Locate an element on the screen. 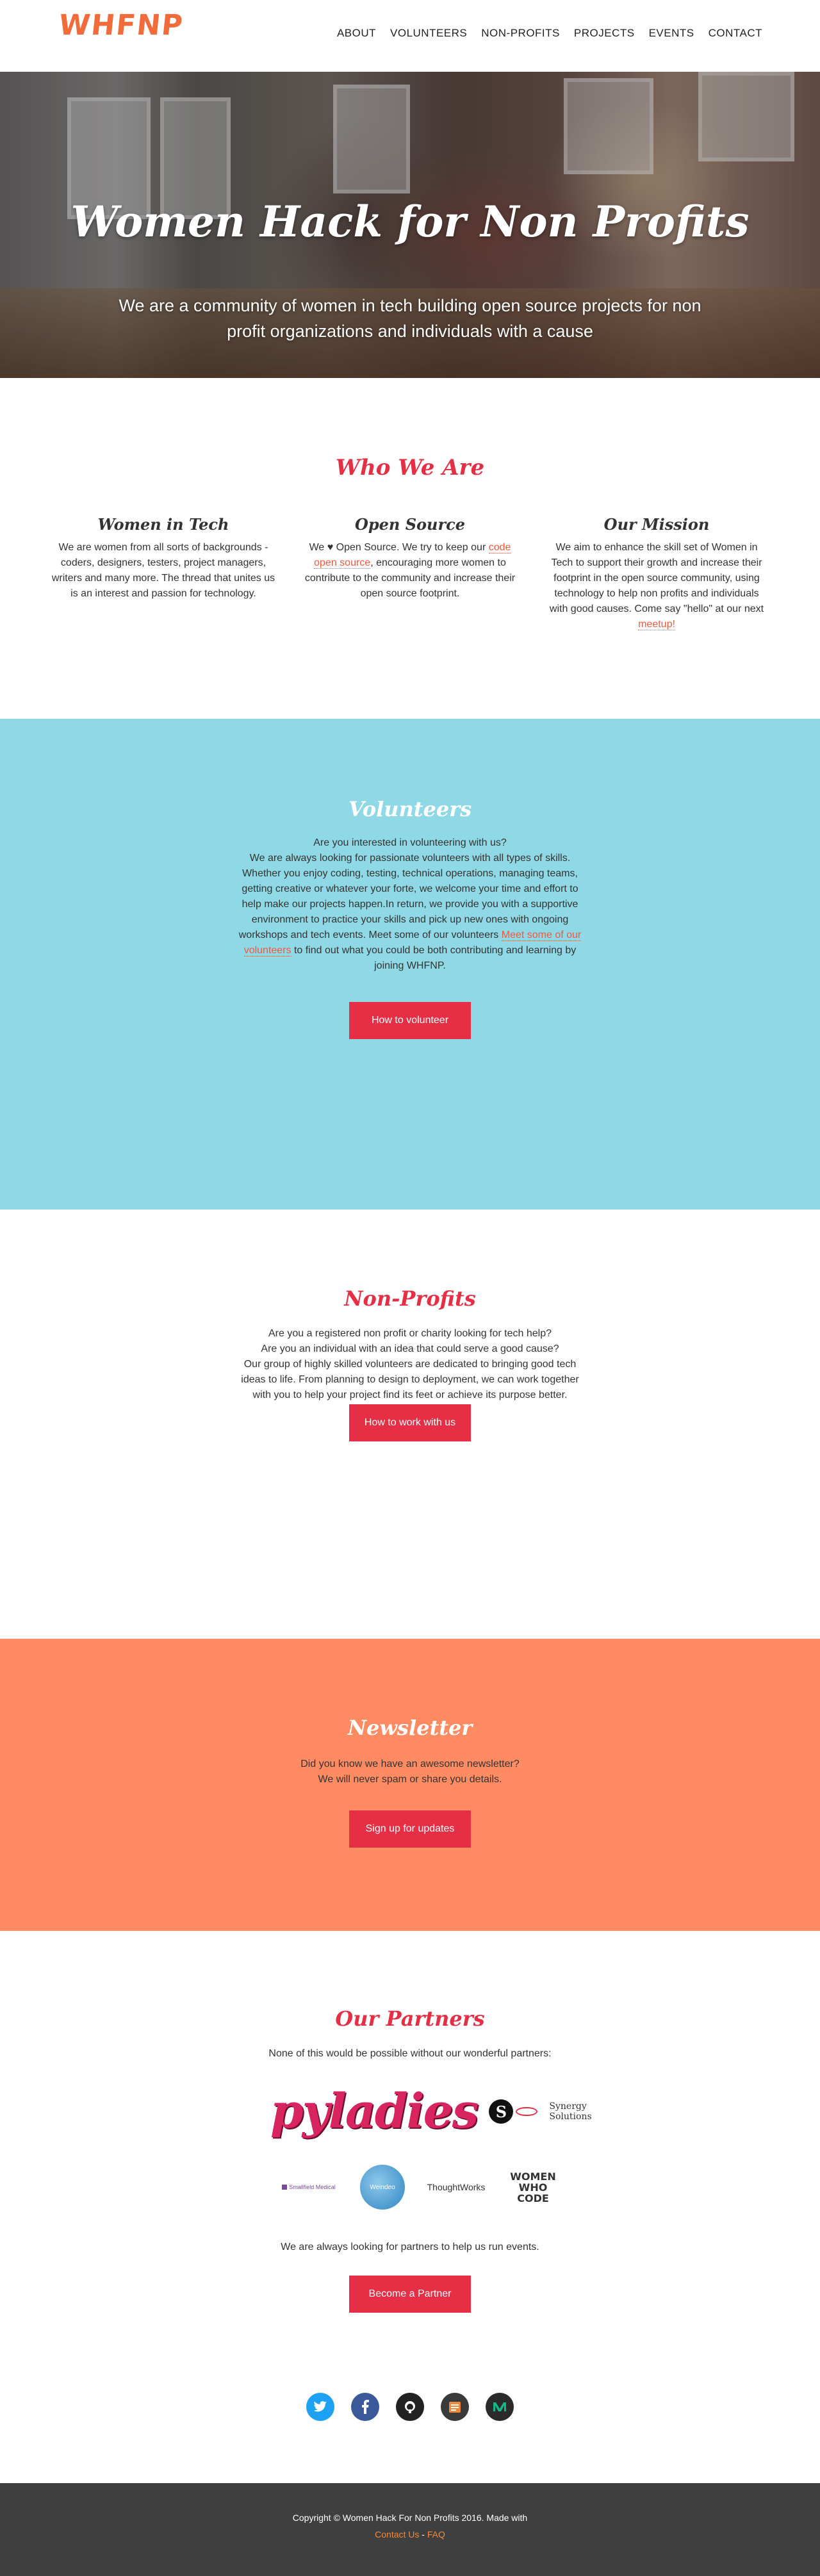 The image size is (820, 2576). social-links-section is located at coordinates (410, 2407).